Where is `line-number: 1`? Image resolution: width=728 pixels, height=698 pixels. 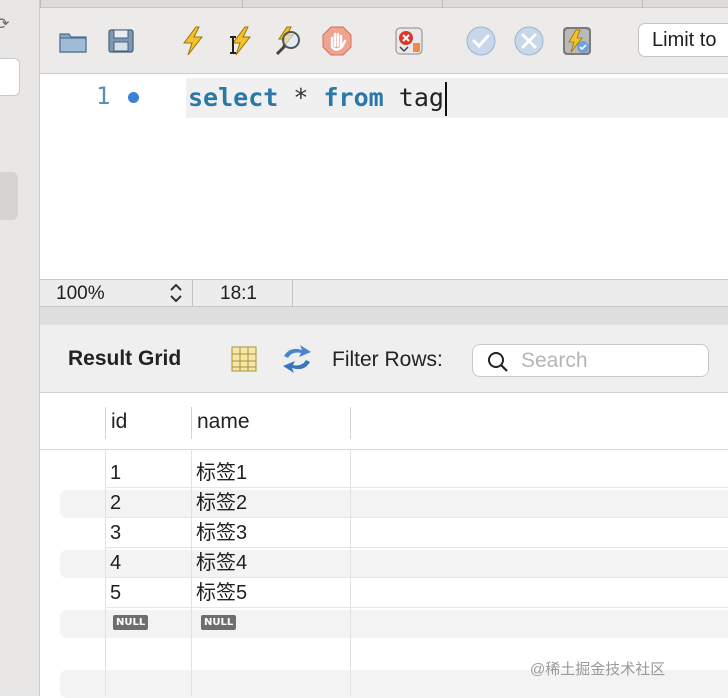 line-number: 1 is located at coordinates (103, 96).